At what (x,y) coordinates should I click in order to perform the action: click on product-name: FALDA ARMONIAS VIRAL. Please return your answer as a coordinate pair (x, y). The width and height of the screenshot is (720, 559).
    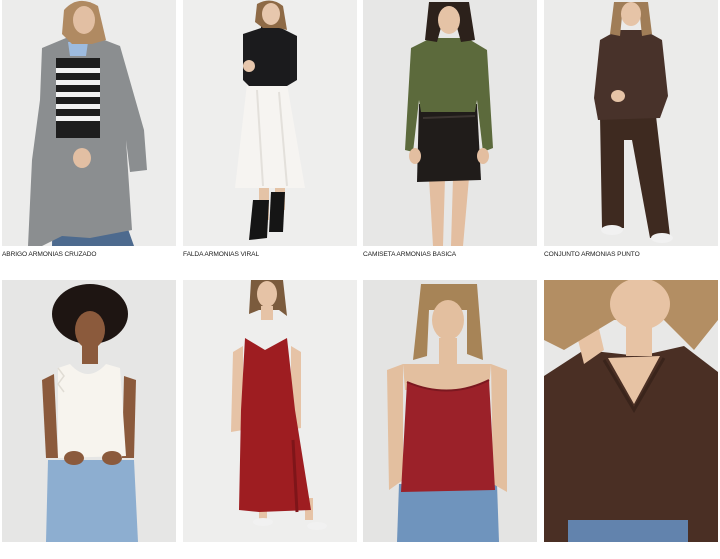
    Looking at the image, I should click on (270, 257).